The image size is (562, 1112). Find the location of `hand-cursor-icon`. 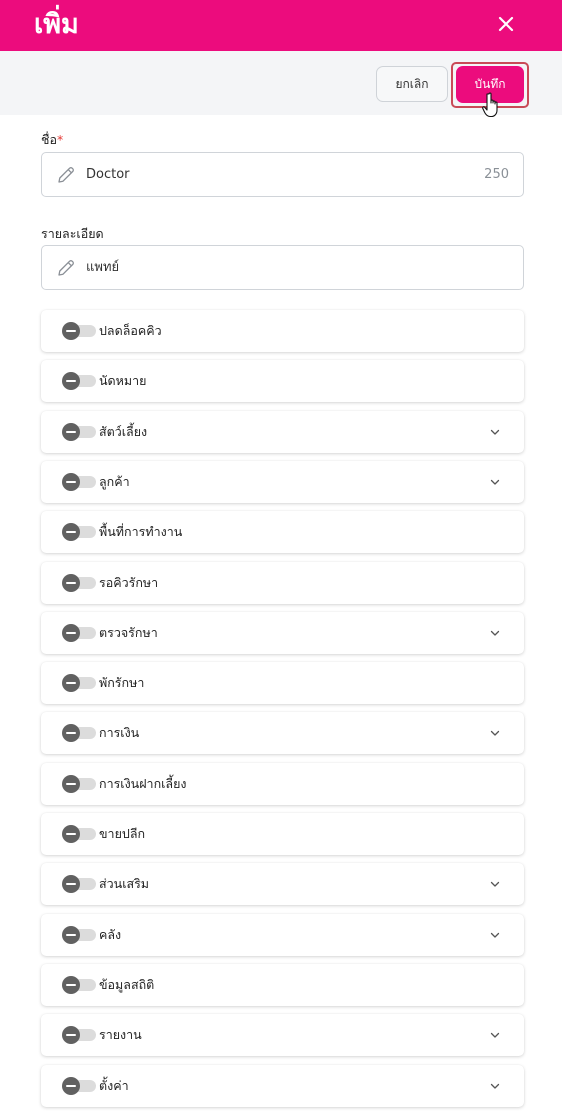

hand-cursor-icon is located at coordinates (490, 105).